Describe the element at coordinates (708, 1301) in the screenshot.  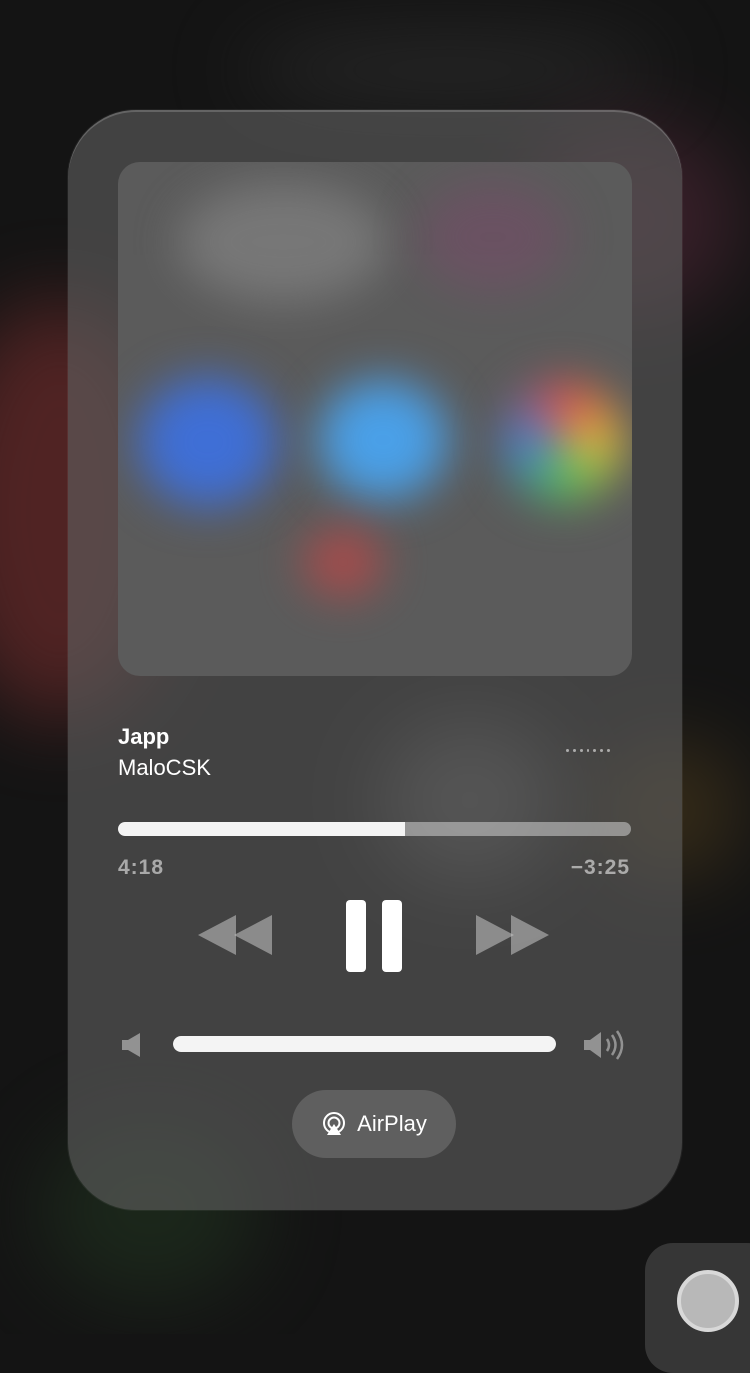
I see `assistive-touch-knob` at that location.